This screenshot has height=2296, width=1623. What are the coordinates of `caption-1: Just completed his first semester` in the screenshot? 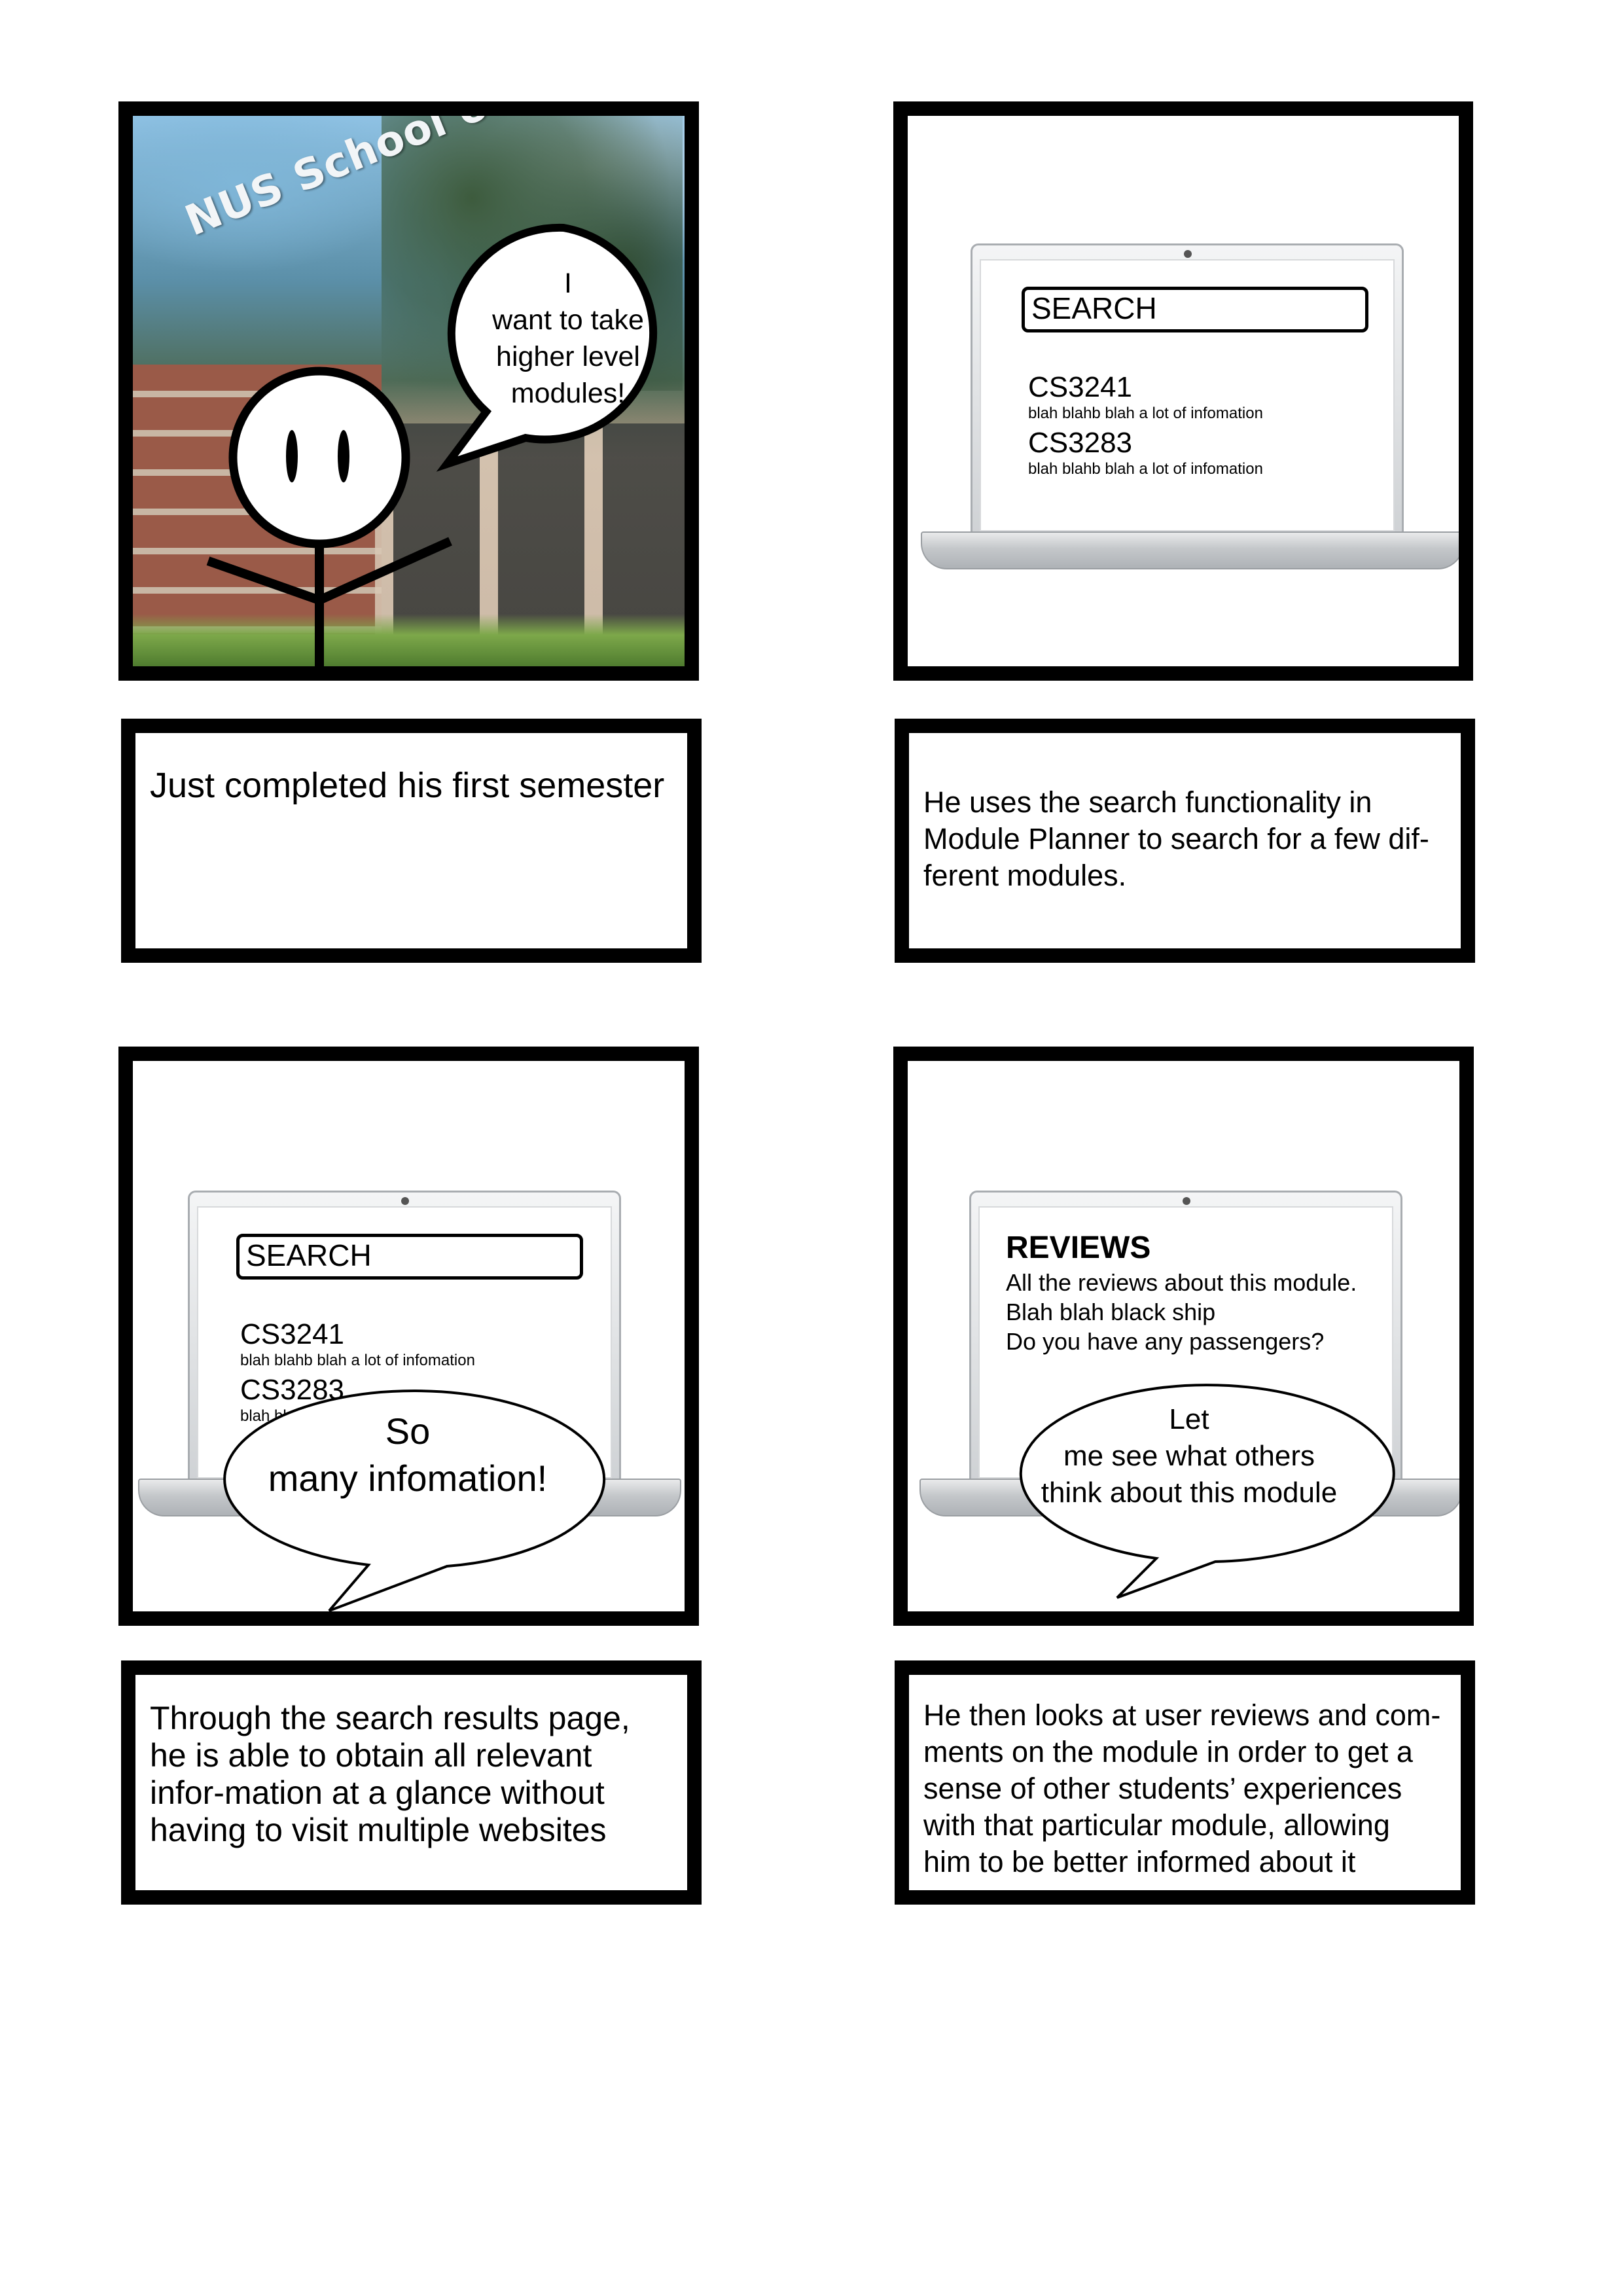 It's located at (412, 841).